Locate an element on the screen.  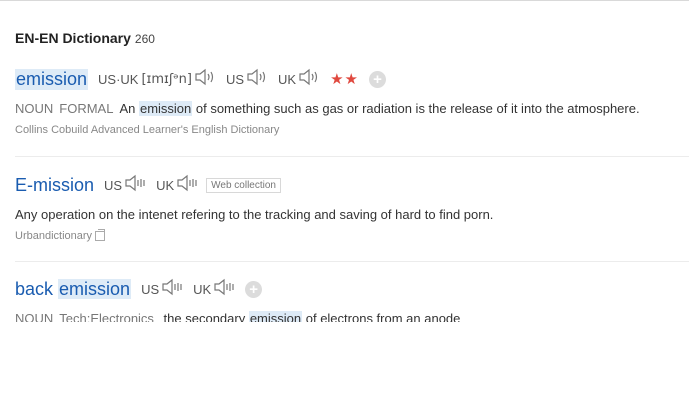
source-text: Urbandictionary is located at coordinates (54, 236).